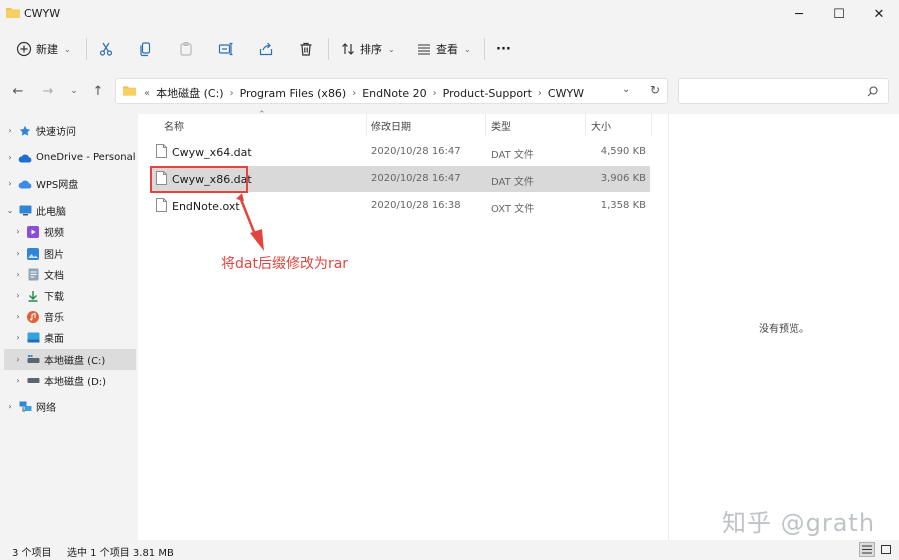  Describe the element at coordinates (501, 125) in the screenshot. I see `column-header-type: 类型` at that location.